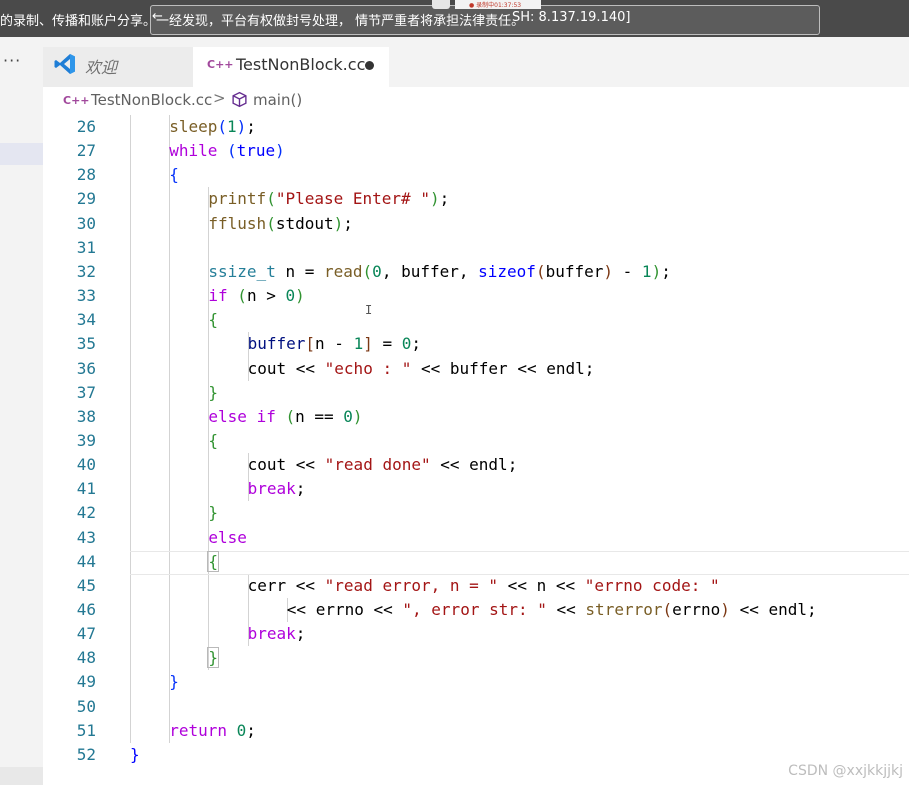  Describe the element at coordinates (118, 67) in the screenshot. I see `tab-welcome: 欢迎` at that location.